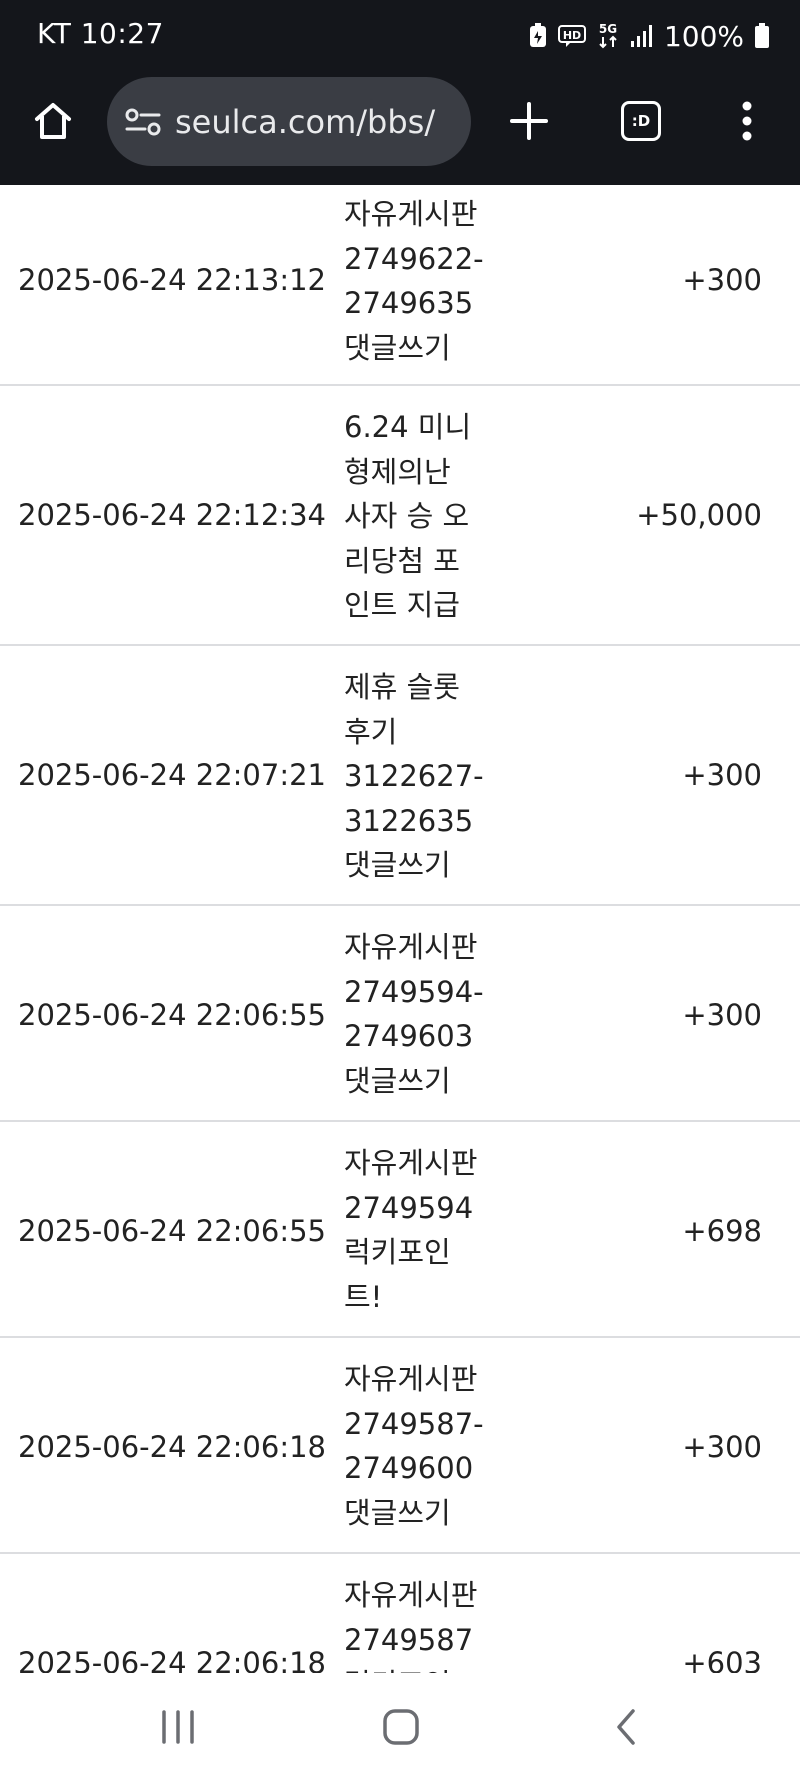 The image size is (800, 1778). I want to click on carrier-time: KT 10:27, so click(100, 33).